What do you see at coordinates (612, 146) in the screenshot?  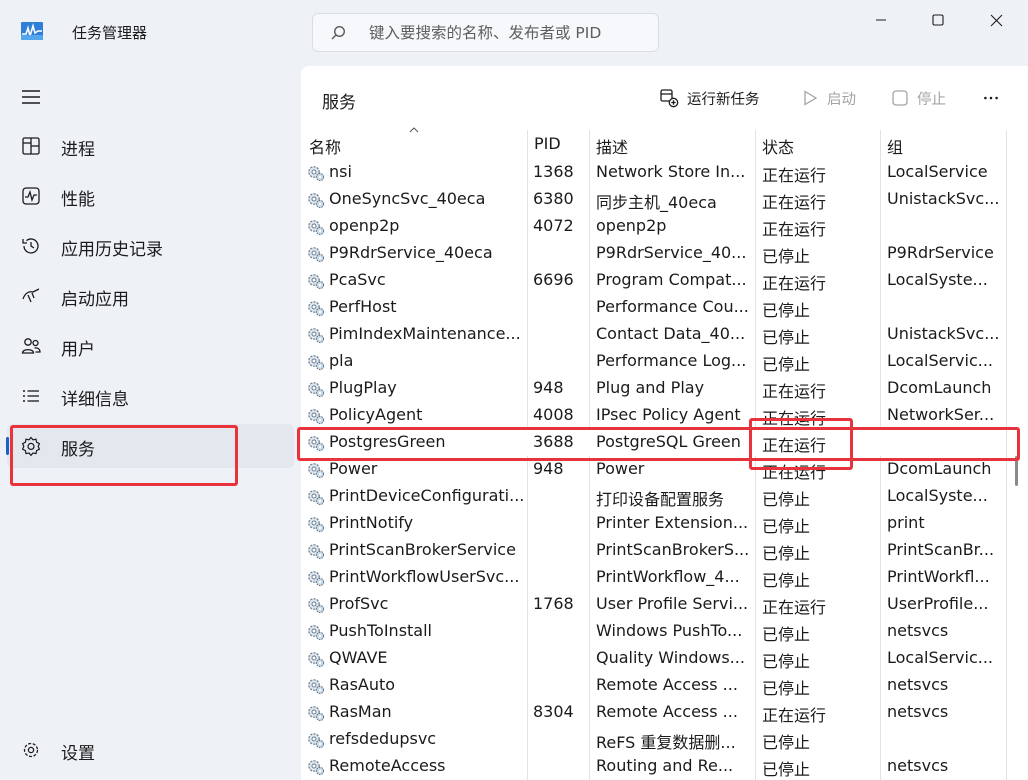 I see `column-header-description: 描述` at bounding box center [612, 146].